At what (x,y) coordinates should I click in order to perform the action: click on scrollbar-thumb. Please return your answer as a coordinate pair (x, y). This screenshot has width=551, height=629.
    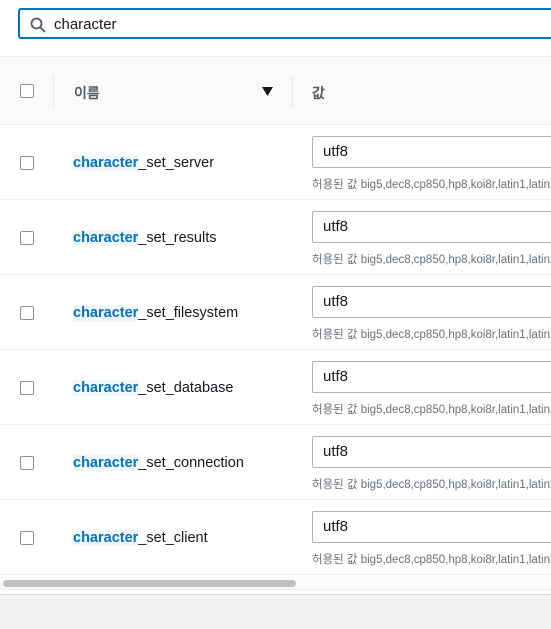
    Looking at the image, I should click on (149, 583).